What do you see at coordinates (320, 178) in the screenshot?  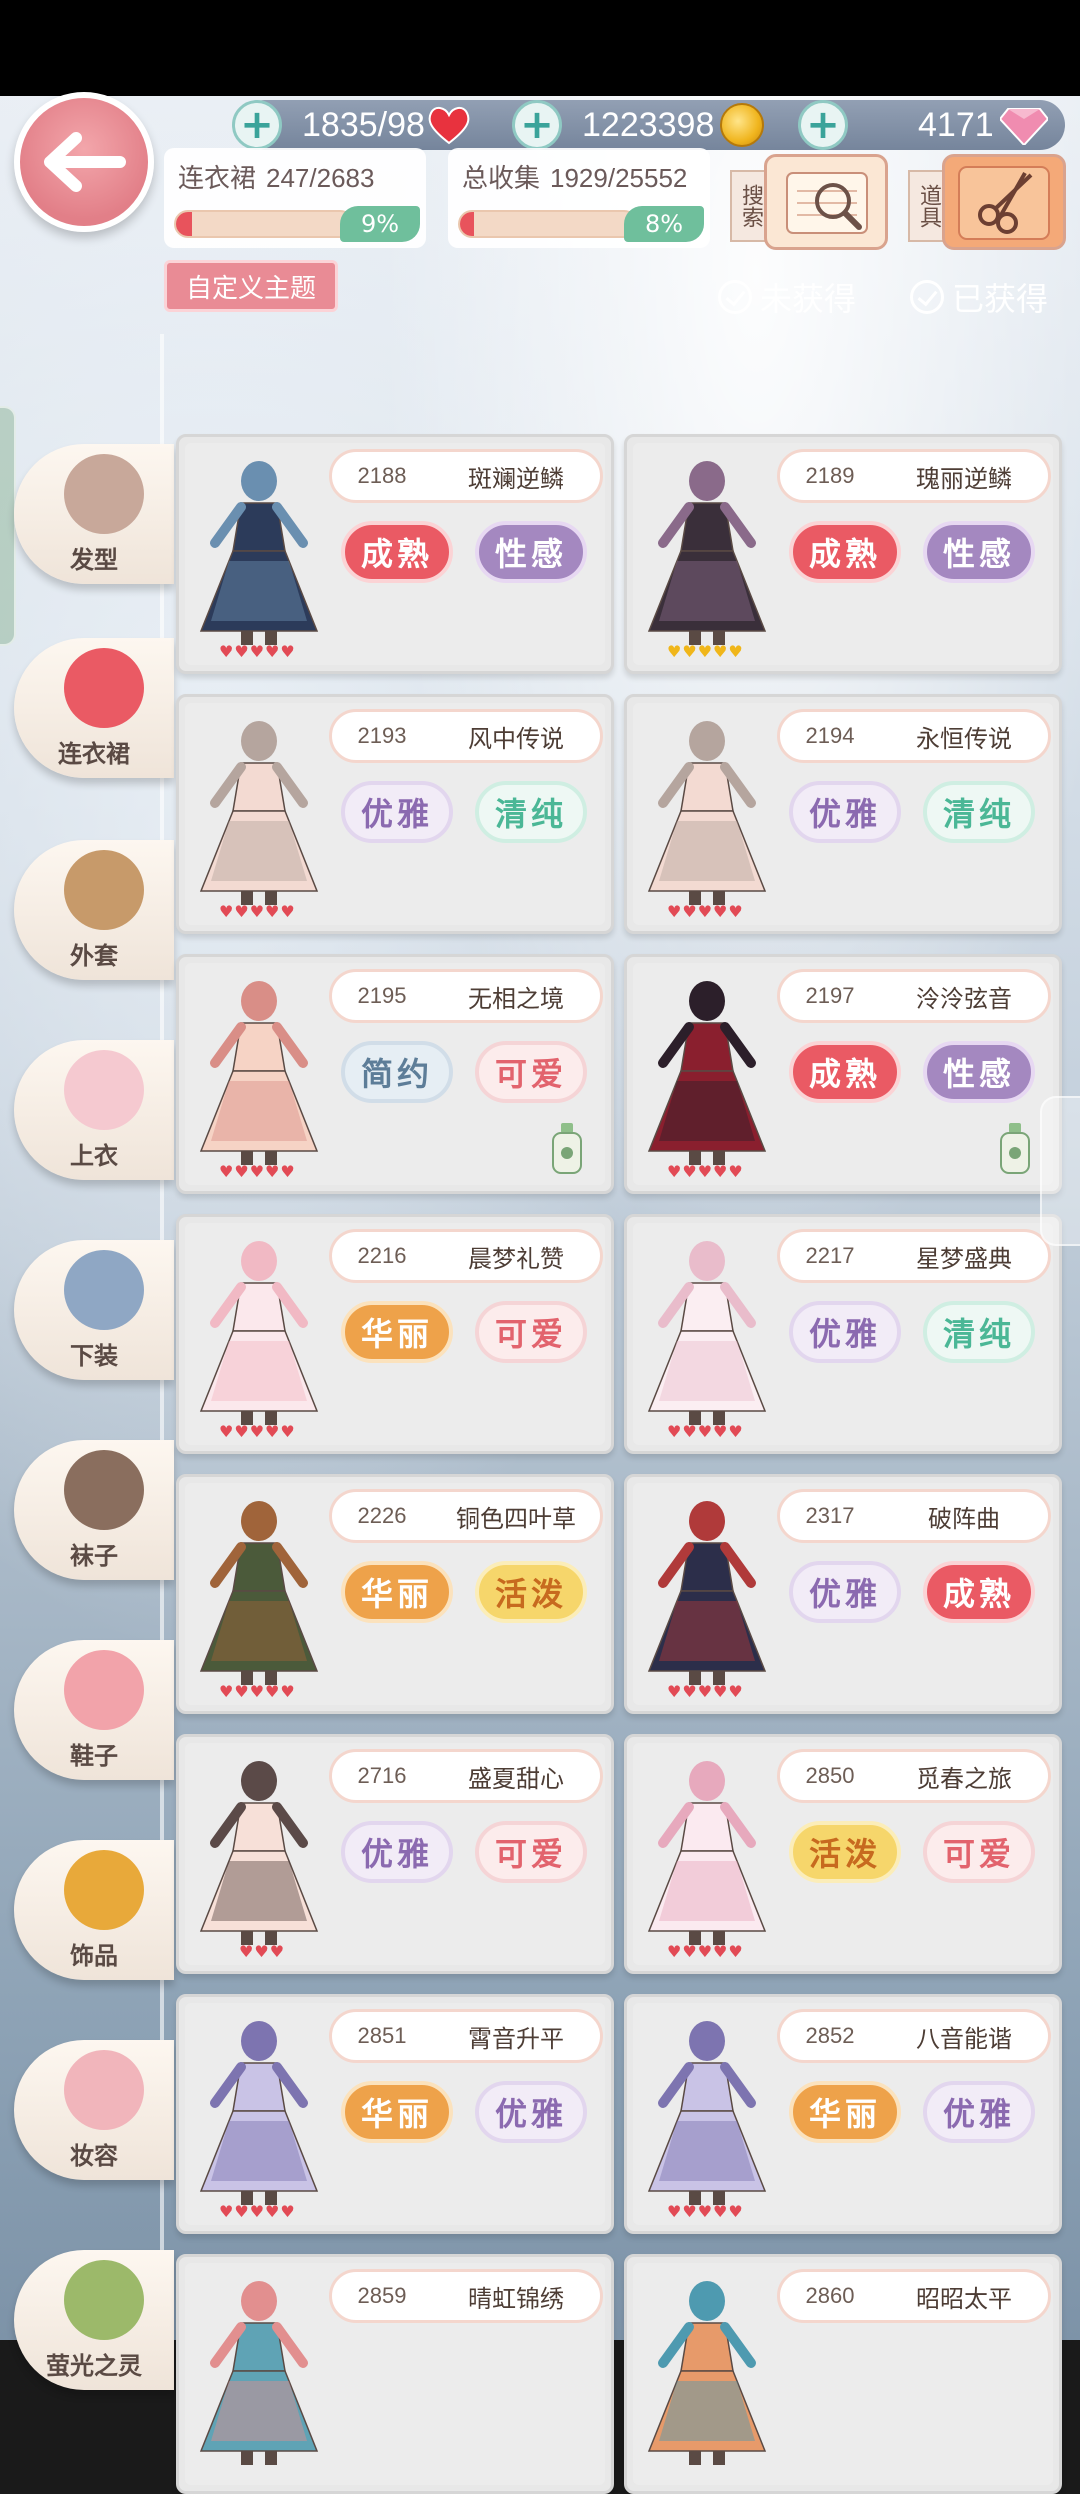 I see `dress-stat-value: 247/2683` at bounding box center [320, 178].